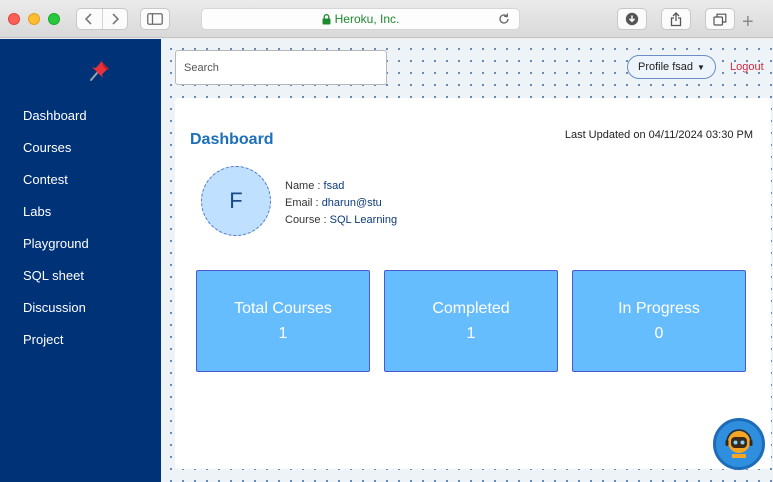 This screenshot has height=482, width=773. Describe the element at coordinates (504, 19) in the screenshot. I see `reload-icon` at that location.